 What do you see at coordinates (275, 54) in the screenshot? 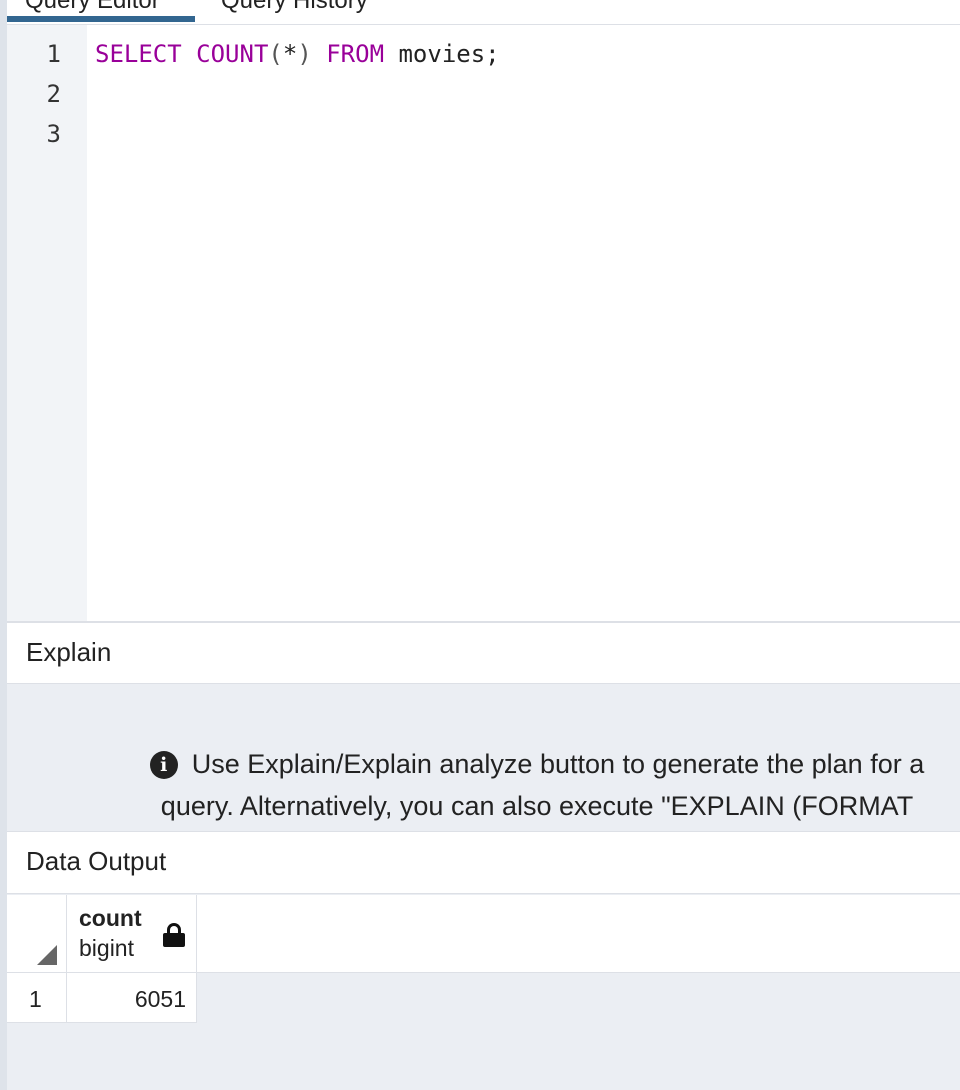
I see `paren-open: (` at bounding box center [275, 54].